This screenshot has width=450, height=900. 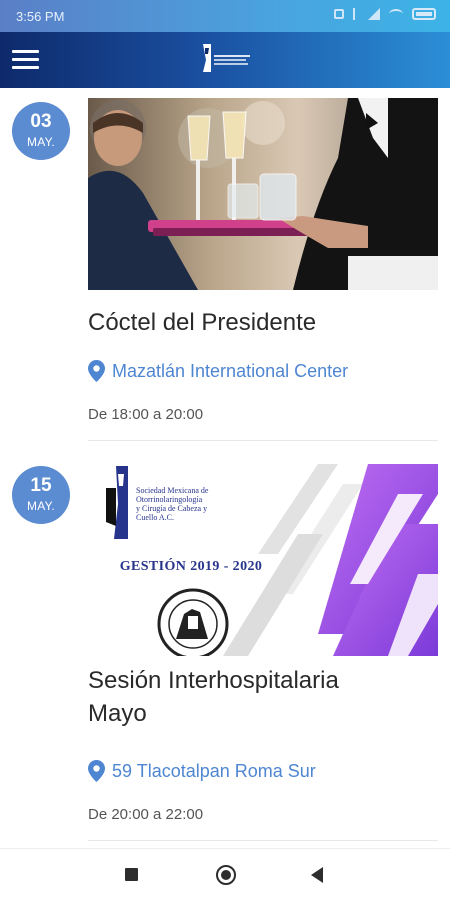 I want to click on app-bar, so click(x=225, y=60).